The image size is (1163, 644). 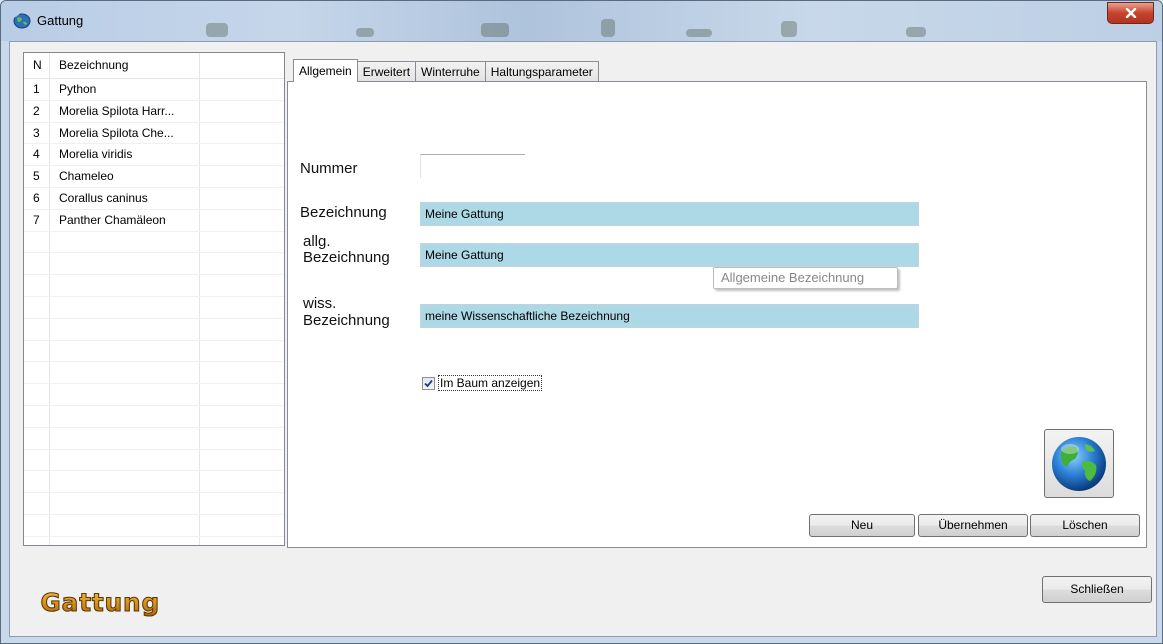 I want to click on tab-haltungsparameter: Haltungsparameter, so click(x=541, y=71).